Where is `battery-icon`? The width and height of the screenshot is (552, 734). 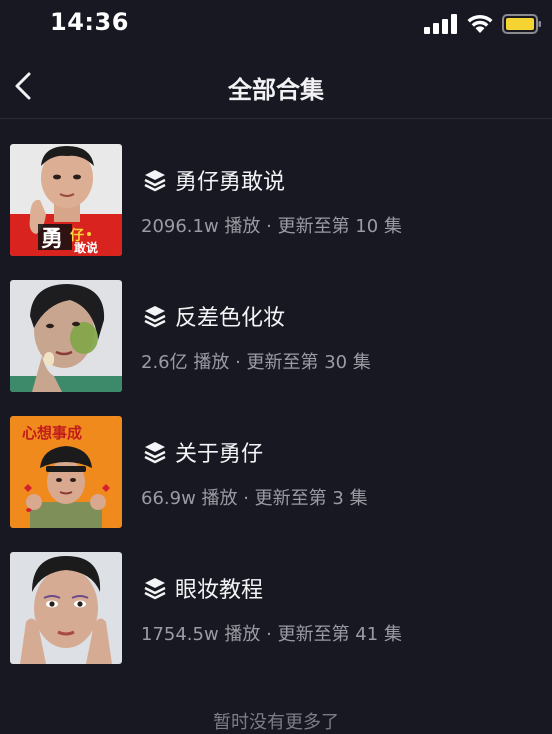
battery-icon is located at coordinates (521, 24).